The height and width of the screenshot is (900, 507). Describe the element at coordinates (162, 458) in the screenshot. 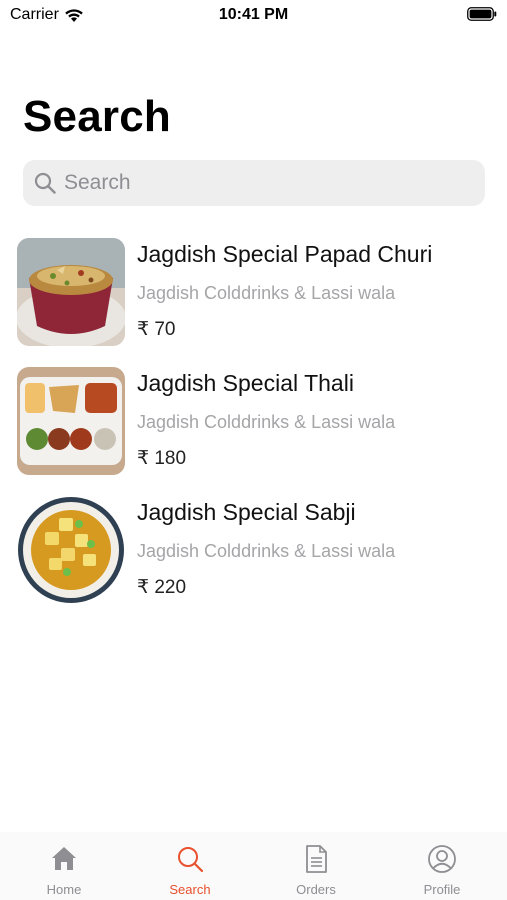

I see `item-price: ₹ 180` at that location.